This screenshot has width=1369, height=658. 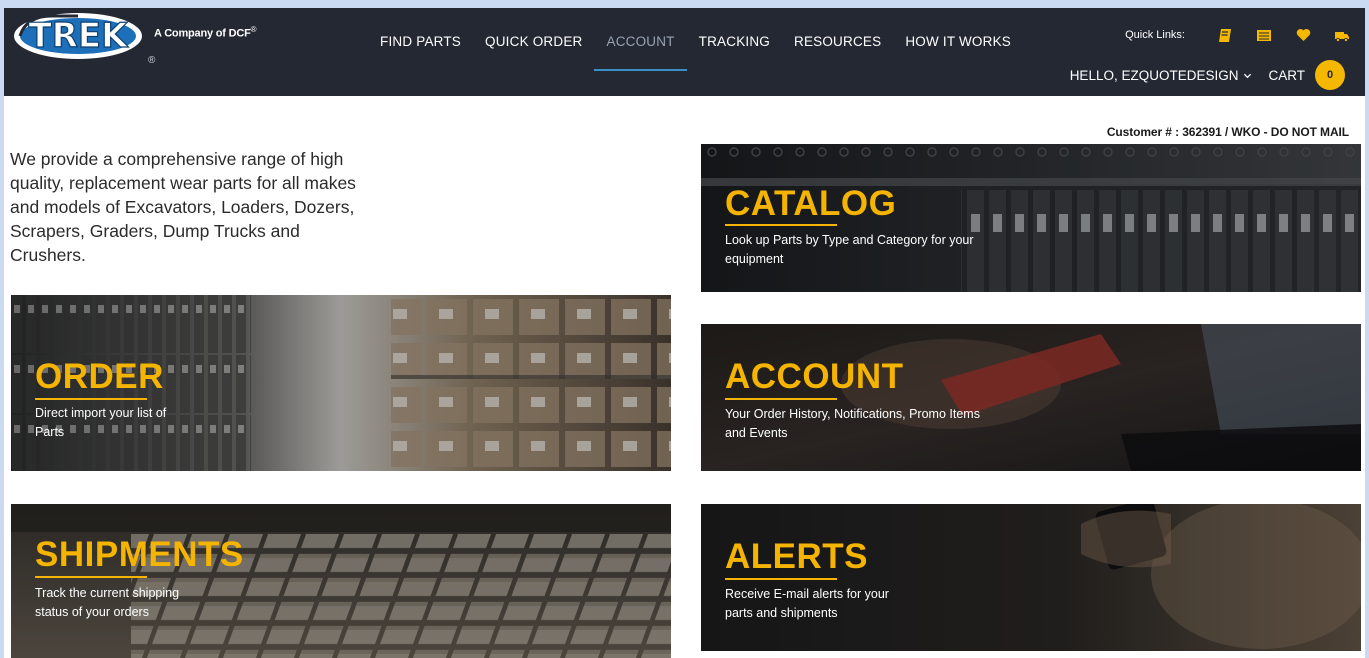 I want to click on quick-links-label: Quick Links:, so click(x=1155, y=35).